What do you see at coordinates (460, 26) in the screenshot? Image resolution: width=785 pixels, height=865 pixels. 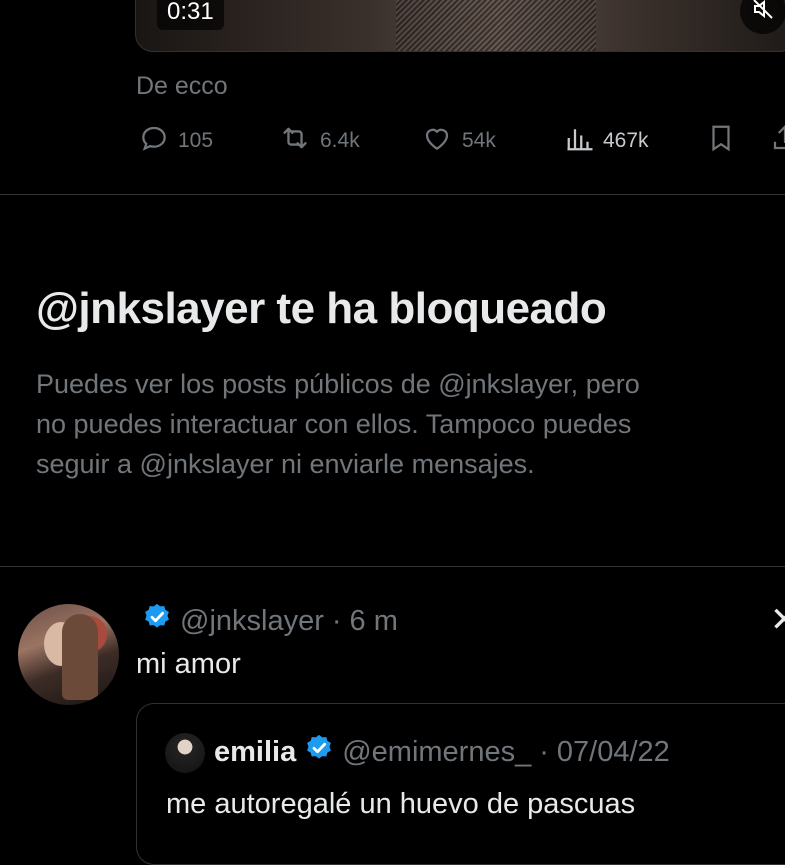 I see `video-thumbnail` at bounding box center [460, 26].